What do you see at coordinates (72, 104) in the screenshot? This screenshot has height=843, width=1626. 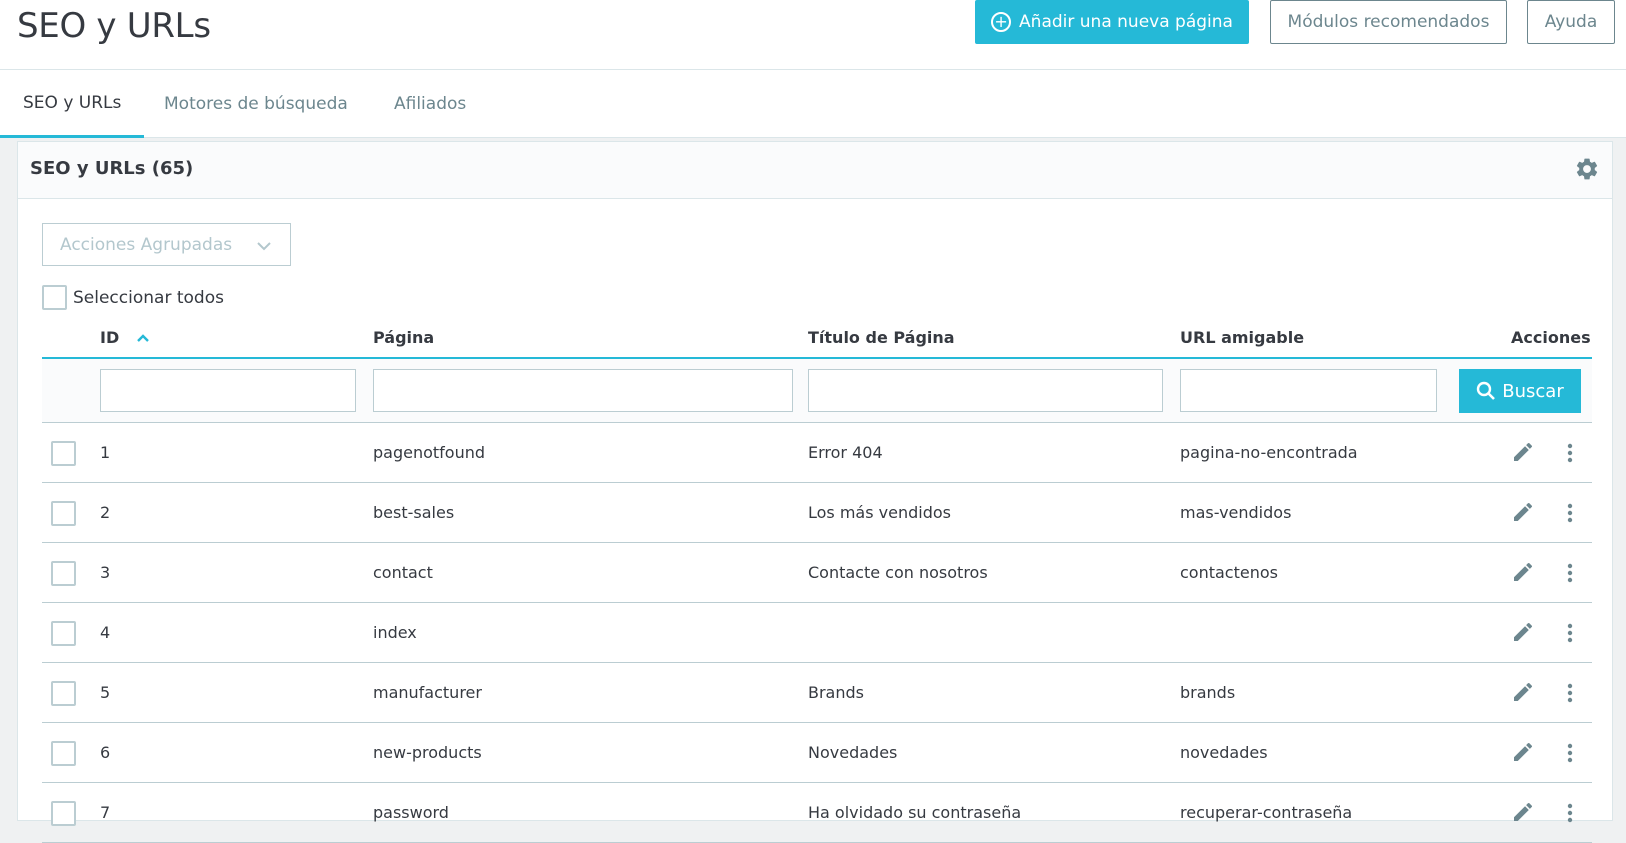 I see `tab-seo-urls: SEO y URLs` at bounding box center [72, 104].